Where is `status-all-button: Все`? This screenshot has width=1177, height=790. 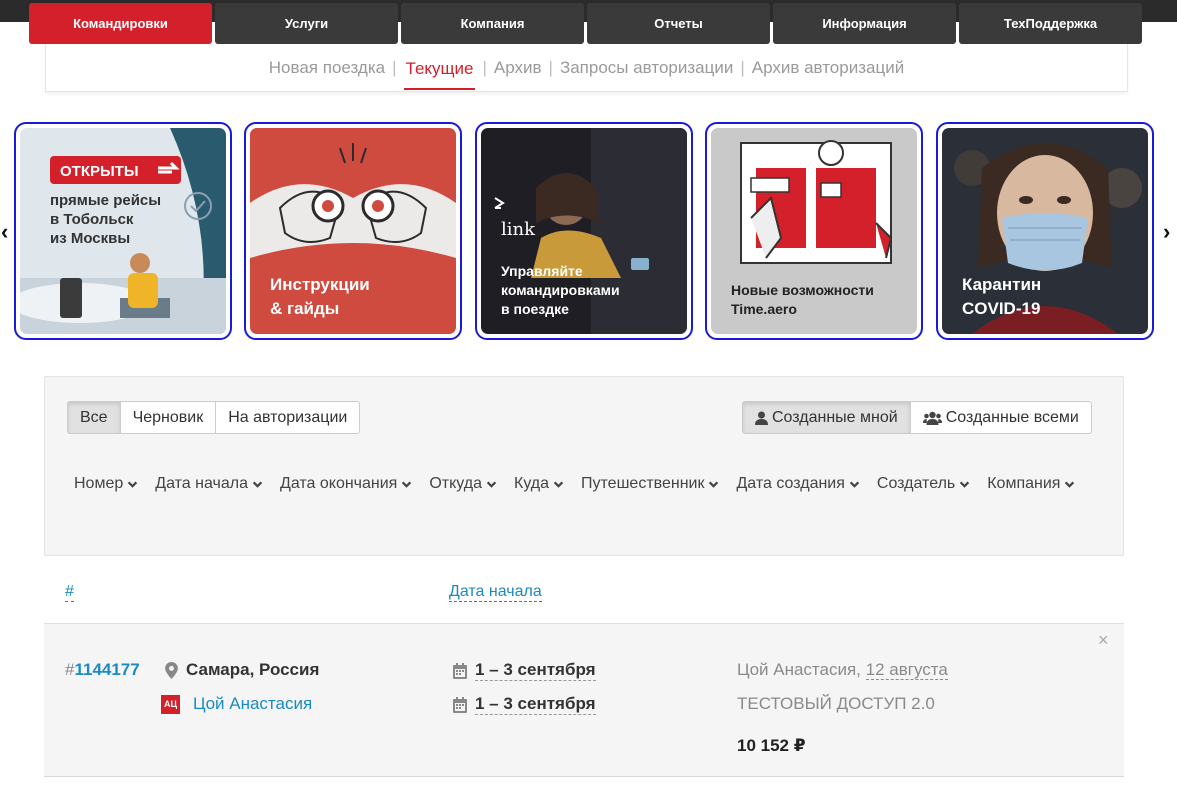 status-all-button: Все is located at coordinates (94, 417).